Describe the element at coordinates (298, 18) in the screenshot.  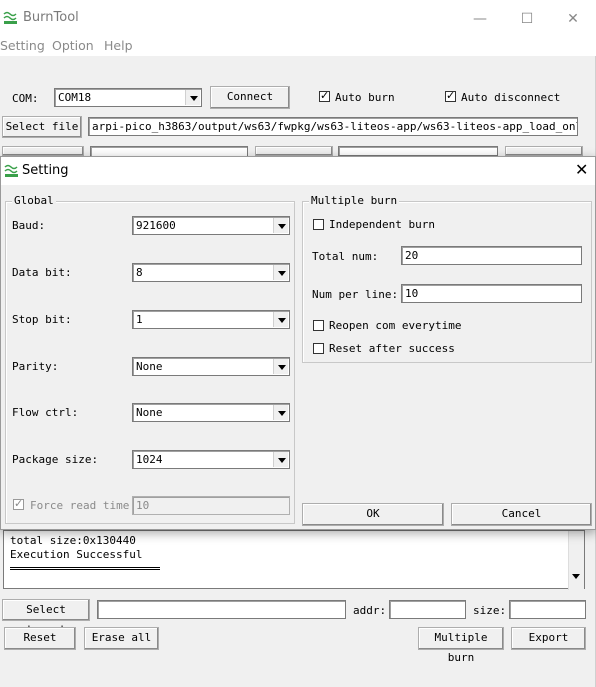
I see `title-bar: BurnTool — ☐ ✕` at that location.